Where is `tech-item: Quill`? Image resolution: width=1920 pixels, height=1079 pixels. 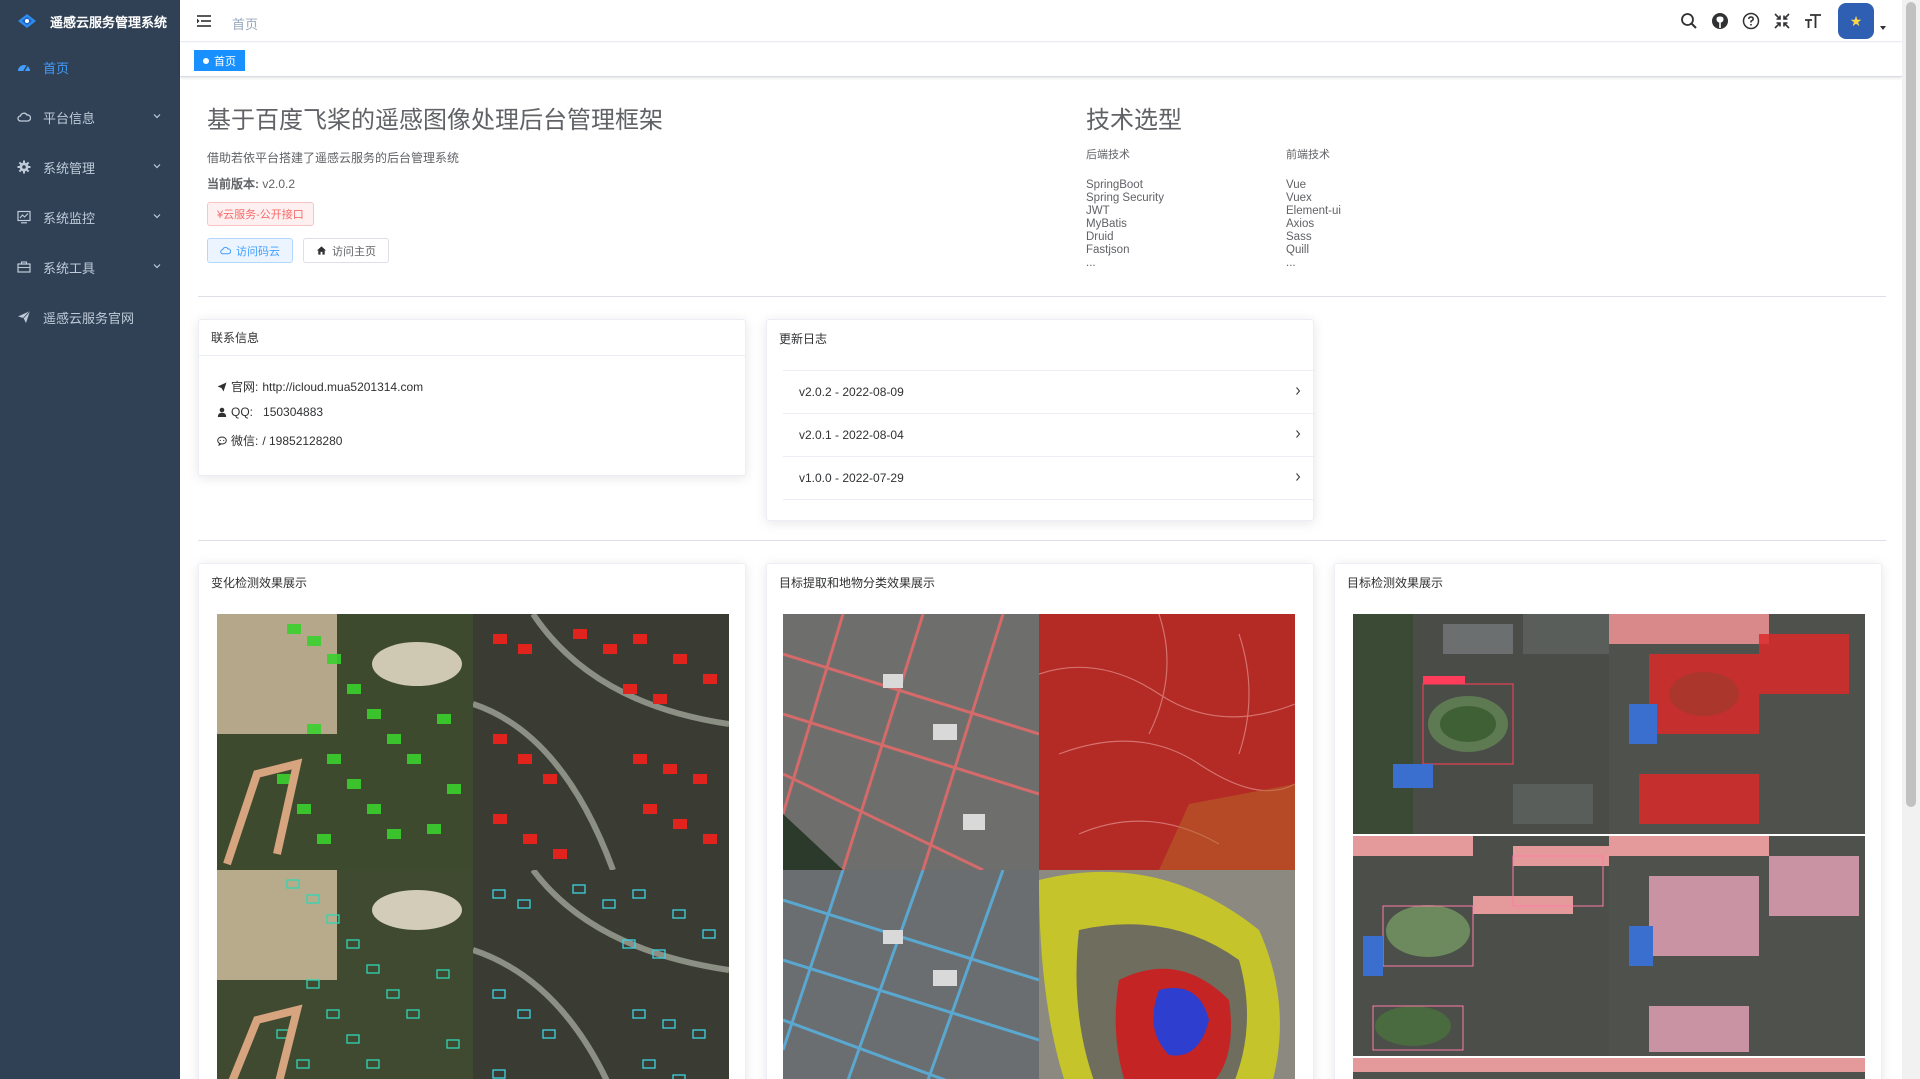
tech-item: Quill is located at coordinates (1298, 250).